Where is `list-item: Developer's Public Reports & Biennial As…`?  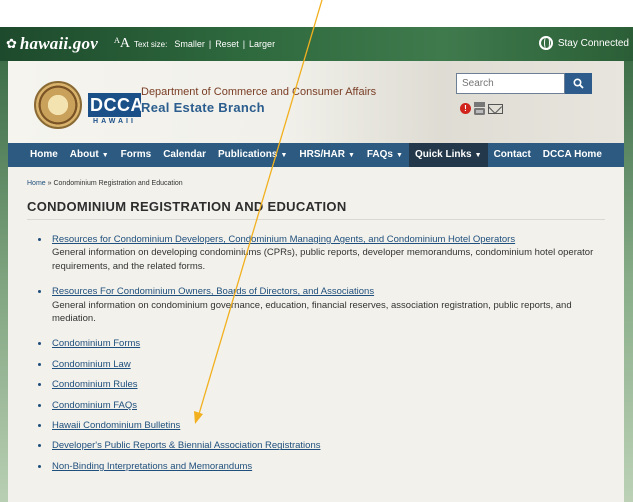
list-item: Developer's Public Reports & Biennial As… is located at coordinates (325, 445).